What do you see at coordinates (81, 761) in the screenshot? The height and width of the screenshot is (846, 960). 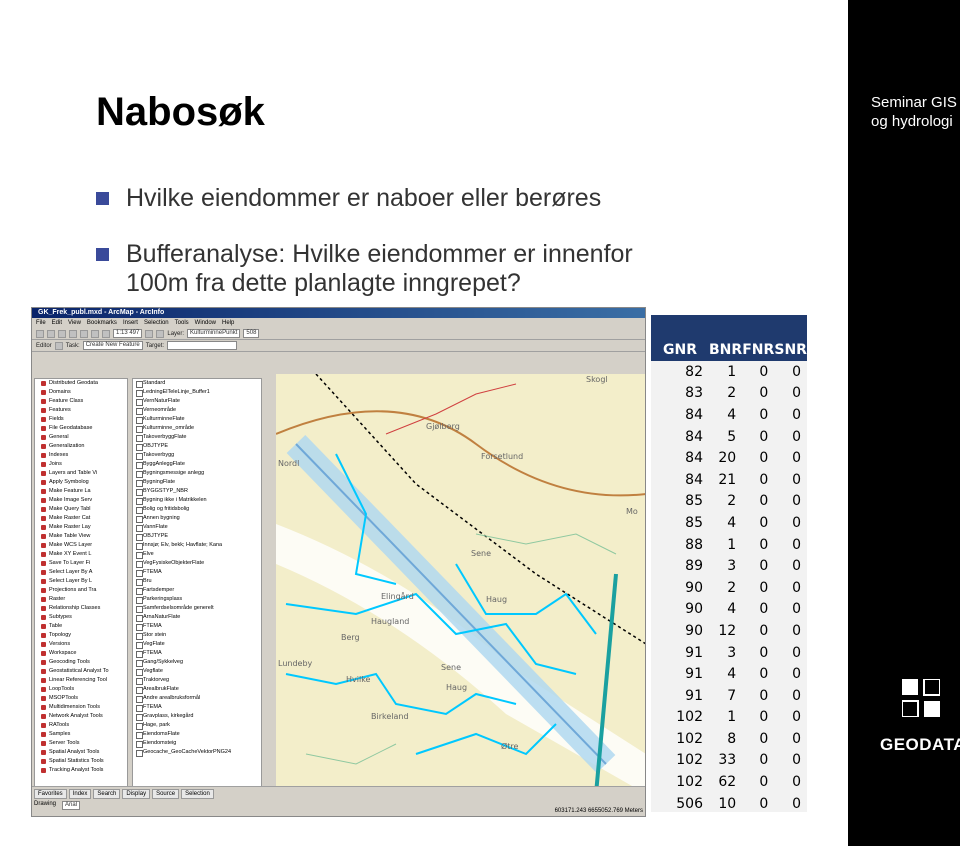 I see `toolbox-item: Spatial Statistics Tools` at bounding box center [81, 761].